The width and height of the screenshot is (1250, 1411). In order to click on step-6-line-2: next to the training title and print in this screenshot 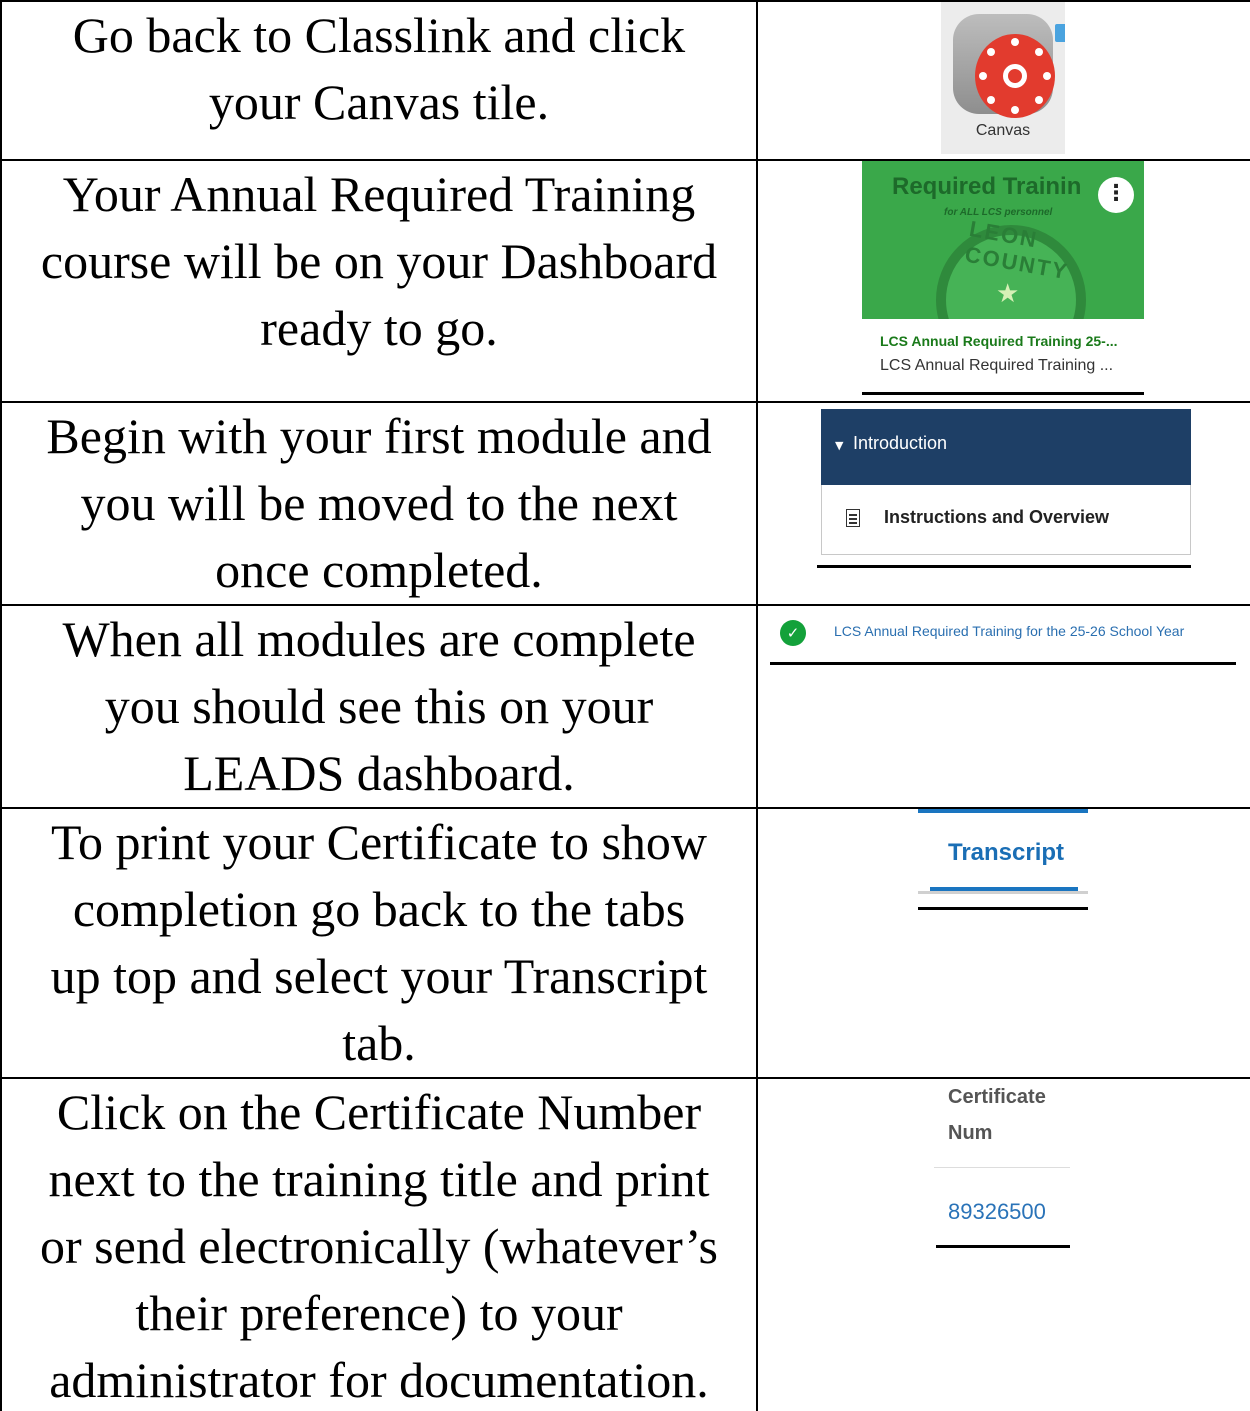, I will do `click(379, 1179)`.